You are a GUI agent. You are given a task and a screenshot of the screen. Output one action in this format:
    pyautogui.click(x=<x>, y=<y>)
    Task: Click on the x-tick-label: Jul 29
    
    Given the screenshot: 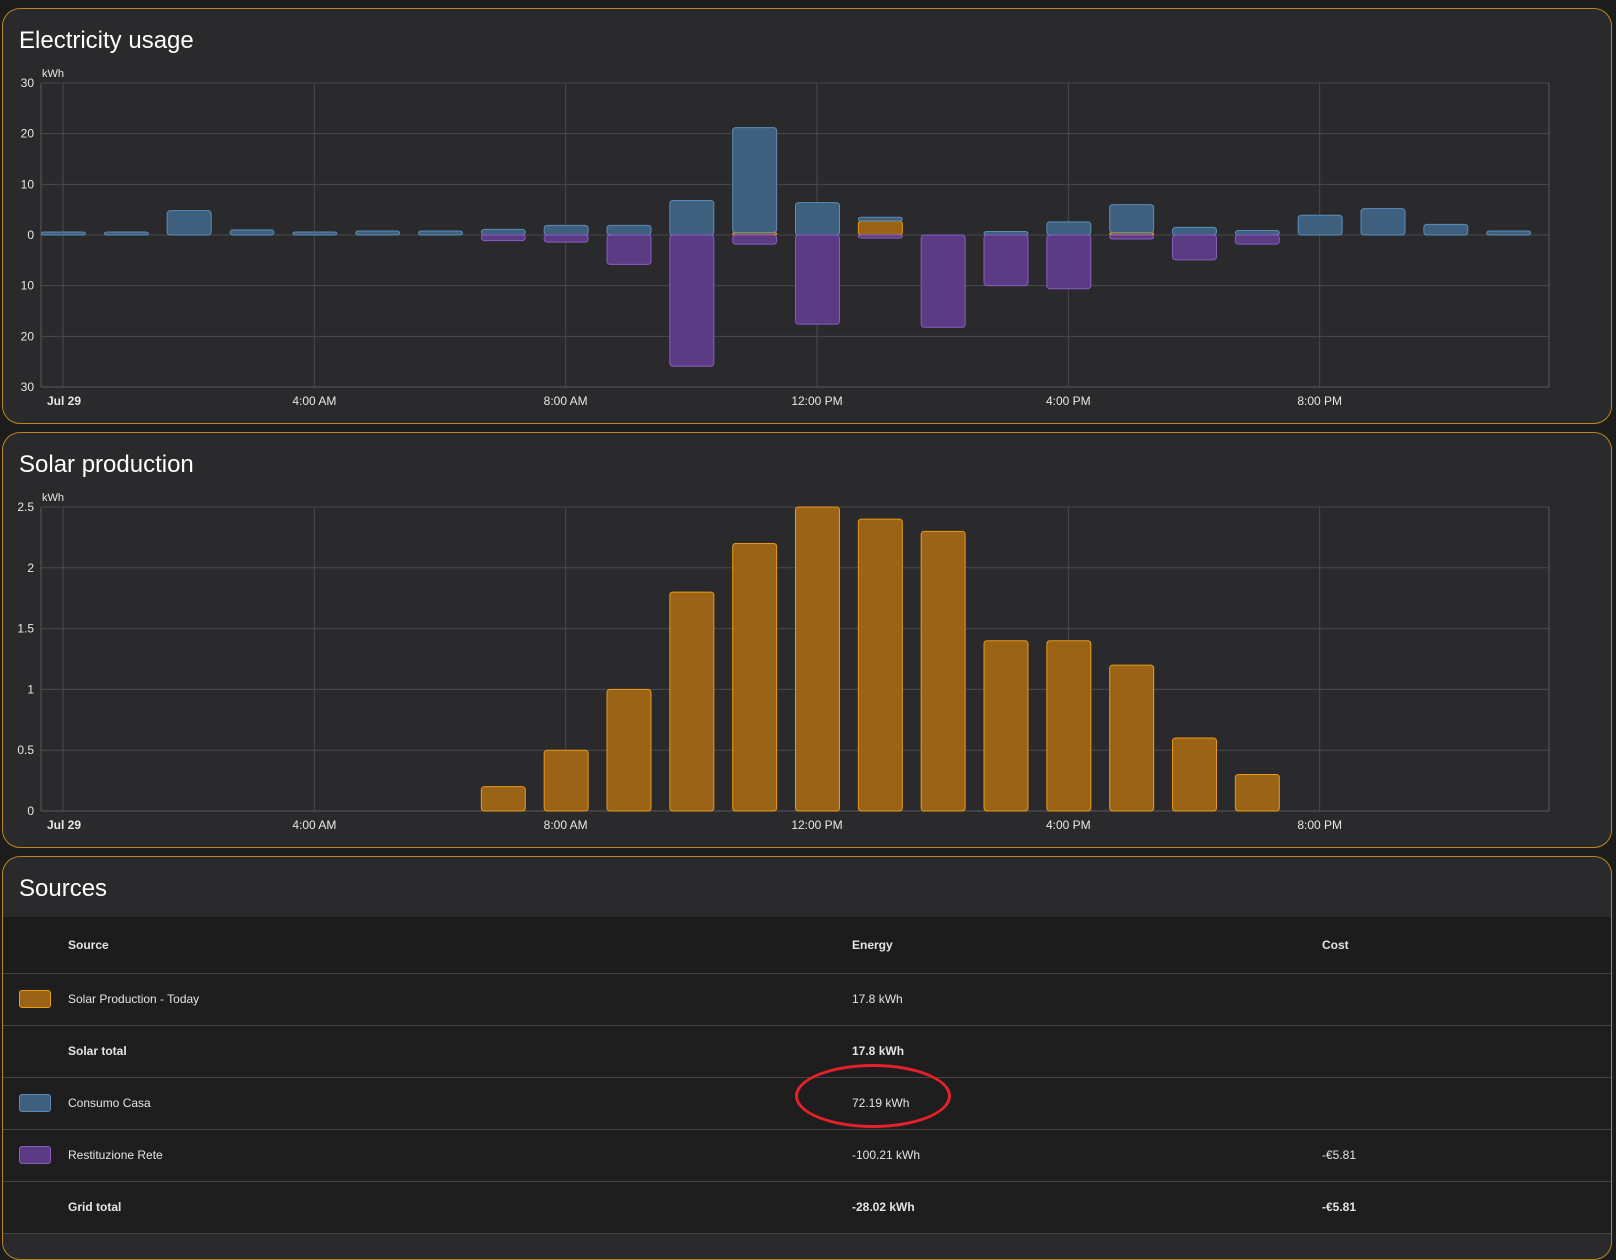 What is the action you would take?
    pyautogui.click(x=64, y=825)
    